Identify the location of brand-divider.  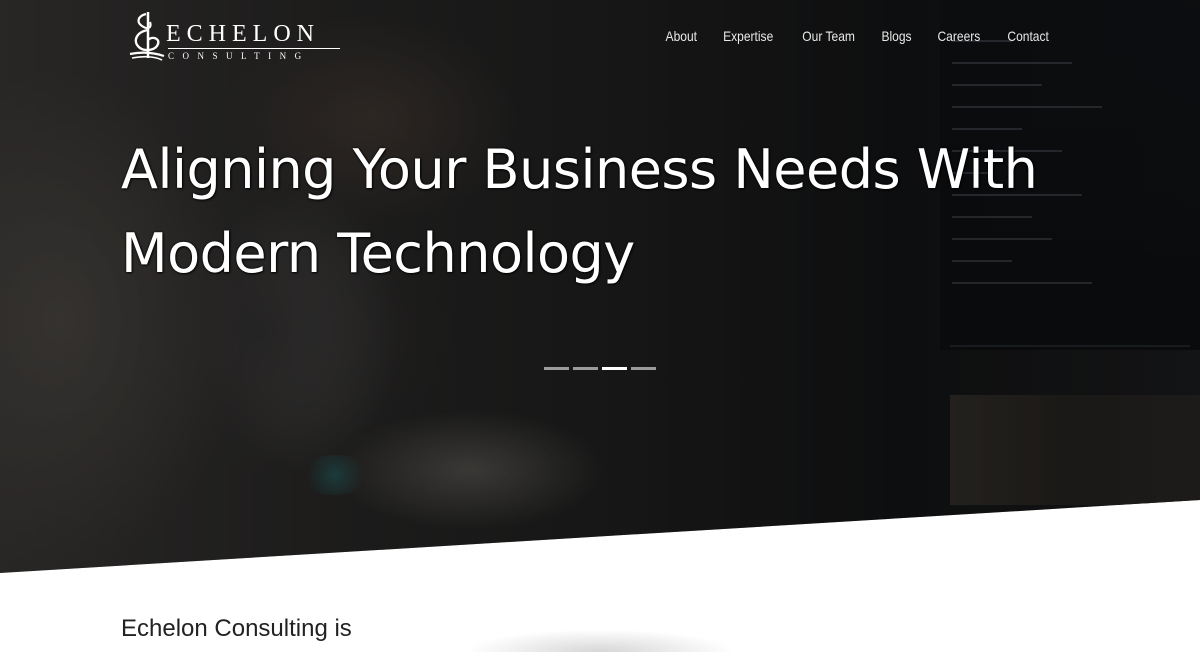
(254, 48).